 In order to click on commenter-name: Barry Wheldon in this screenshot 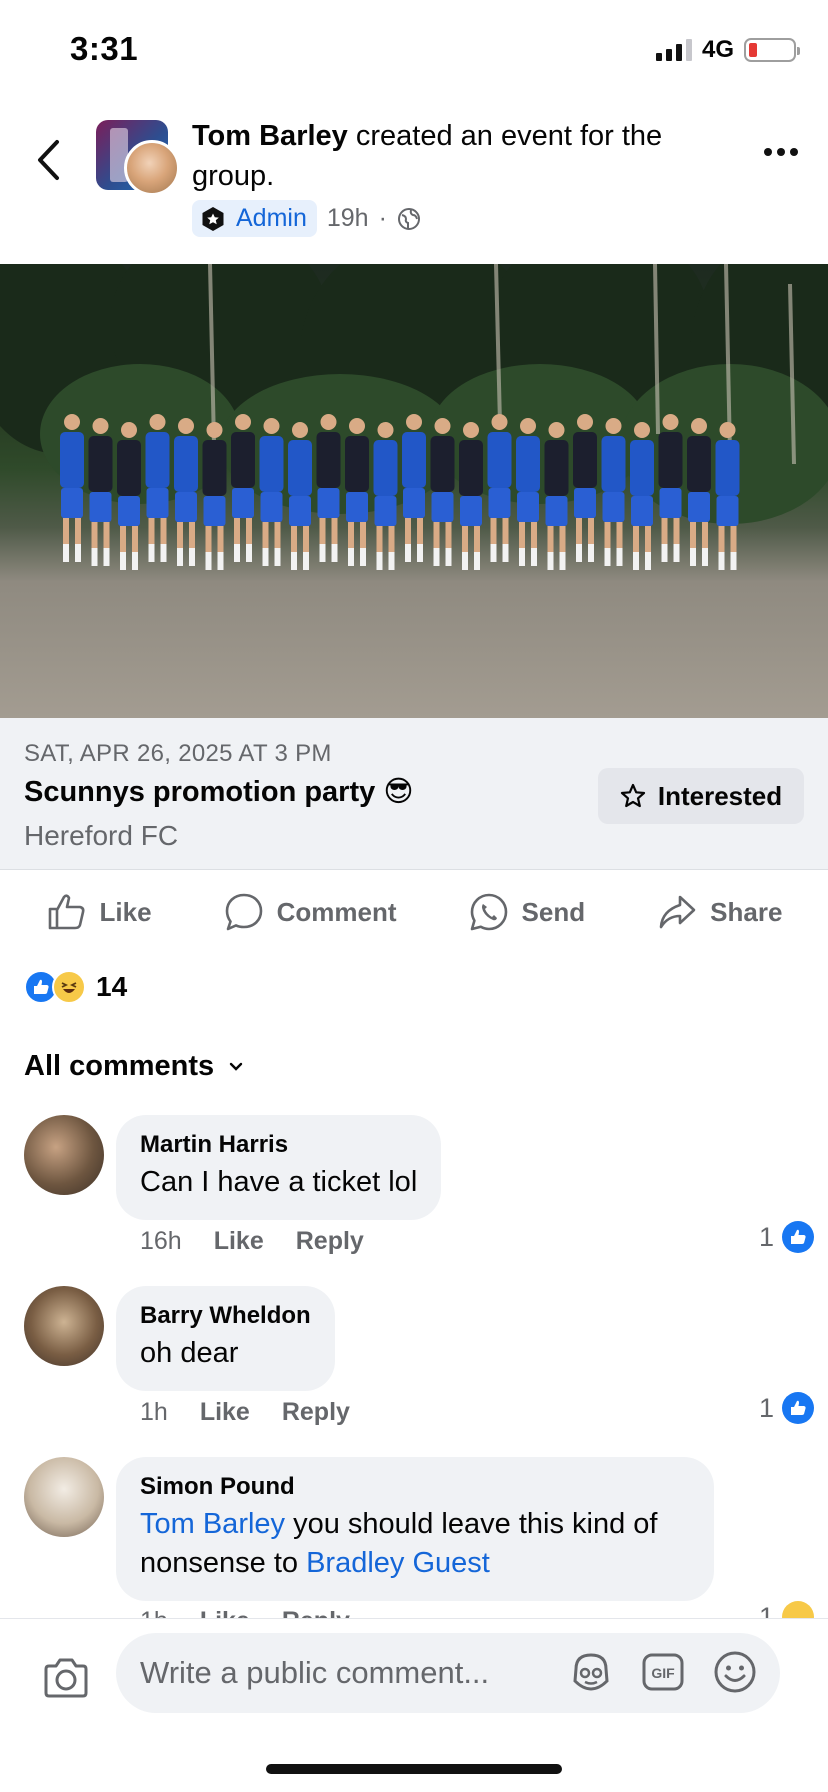, I will do `click(225, 1316)`.